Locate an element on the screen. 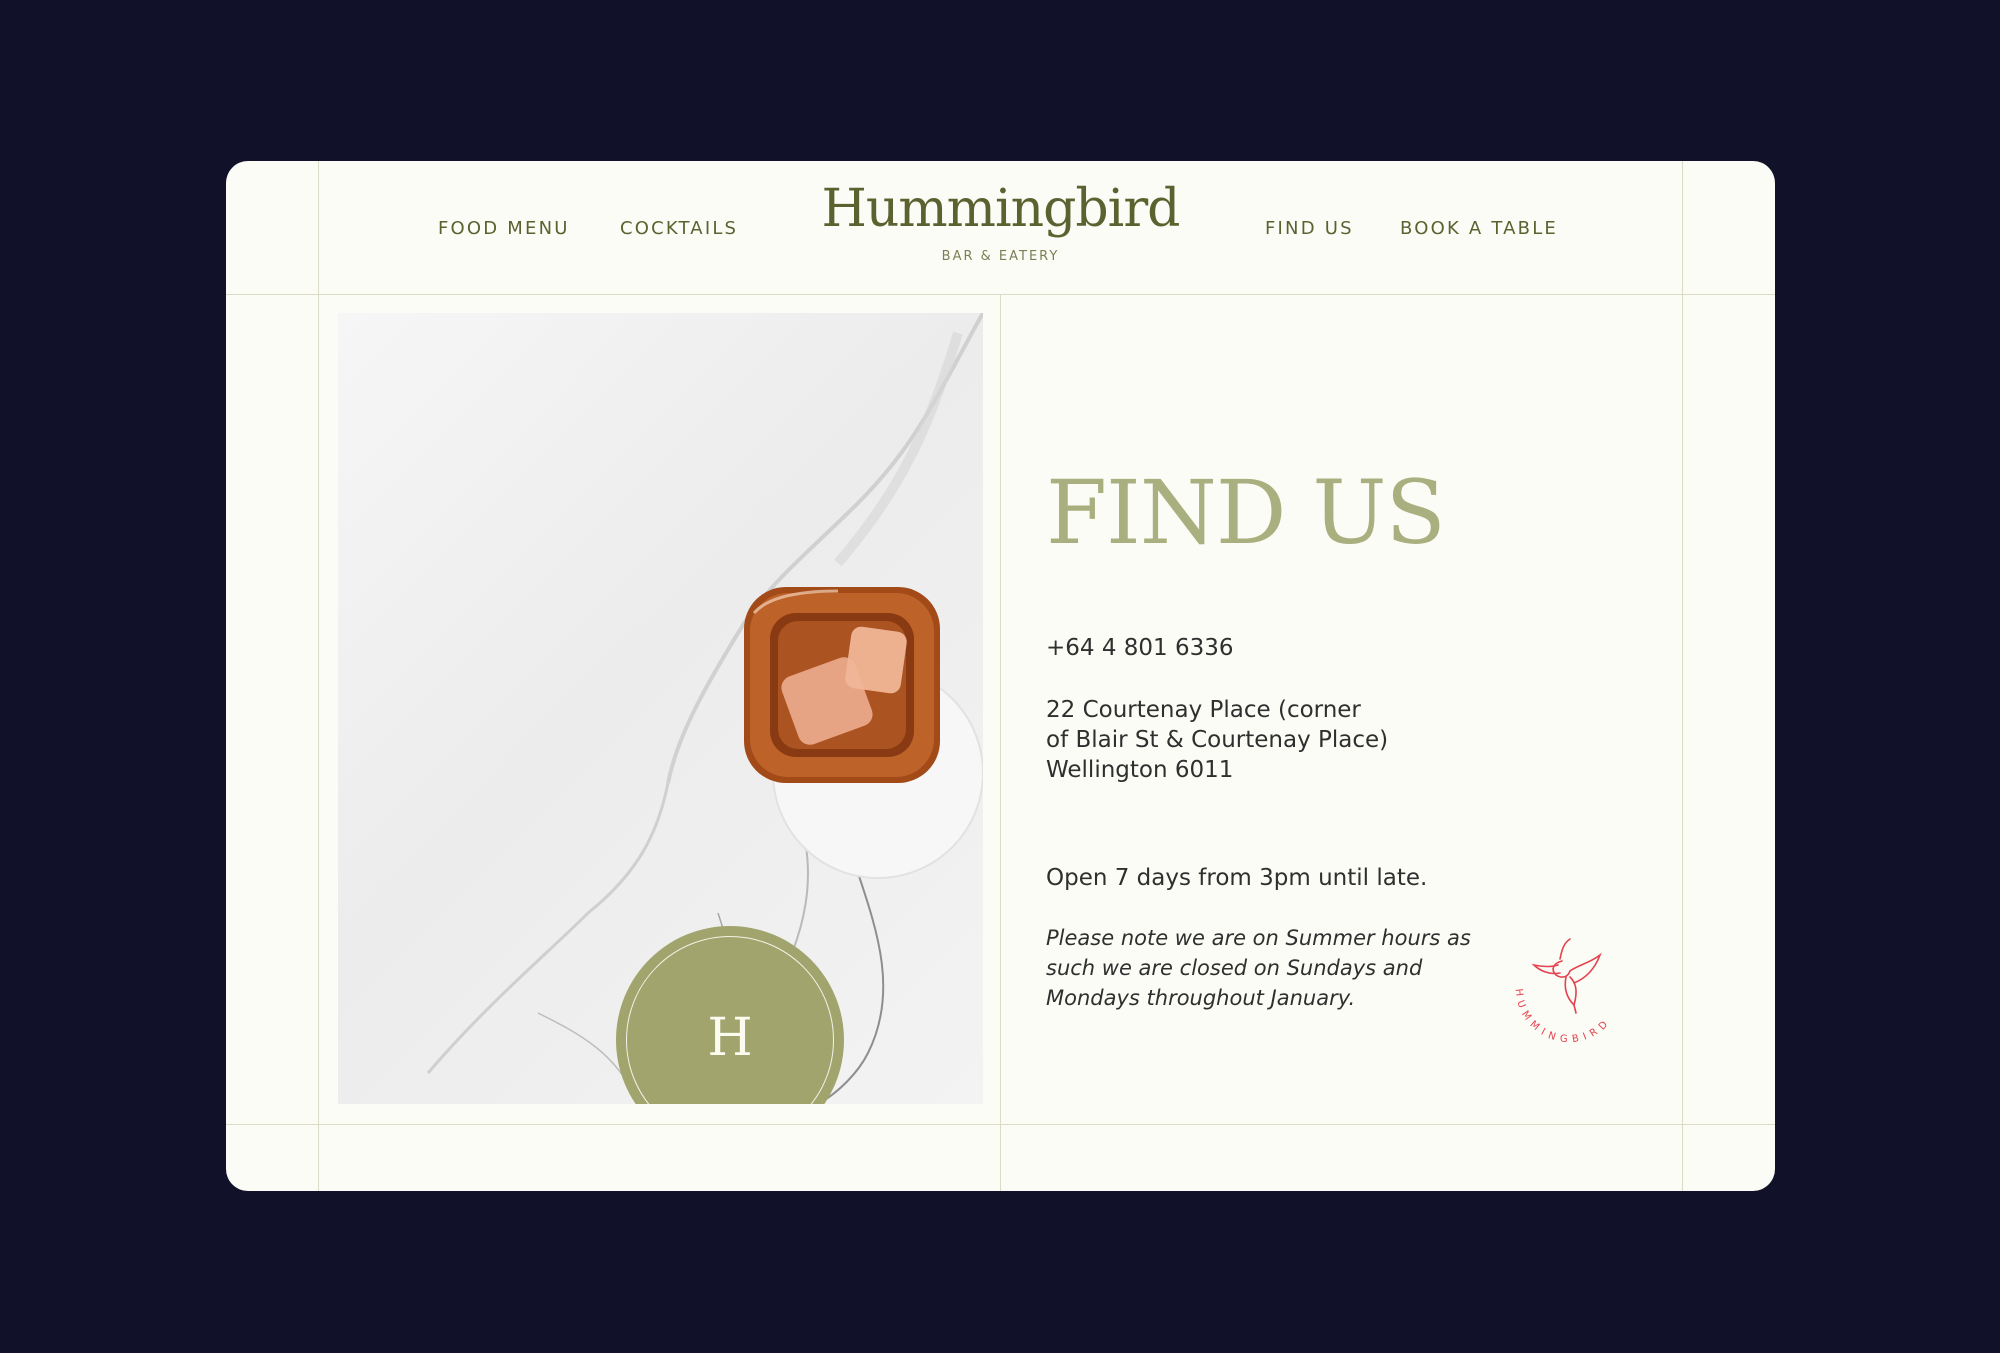 The height and width of the screenshot is (1353, 2000). phone-number: +64 4 801 6336 is located at coordinates (1140, 648).